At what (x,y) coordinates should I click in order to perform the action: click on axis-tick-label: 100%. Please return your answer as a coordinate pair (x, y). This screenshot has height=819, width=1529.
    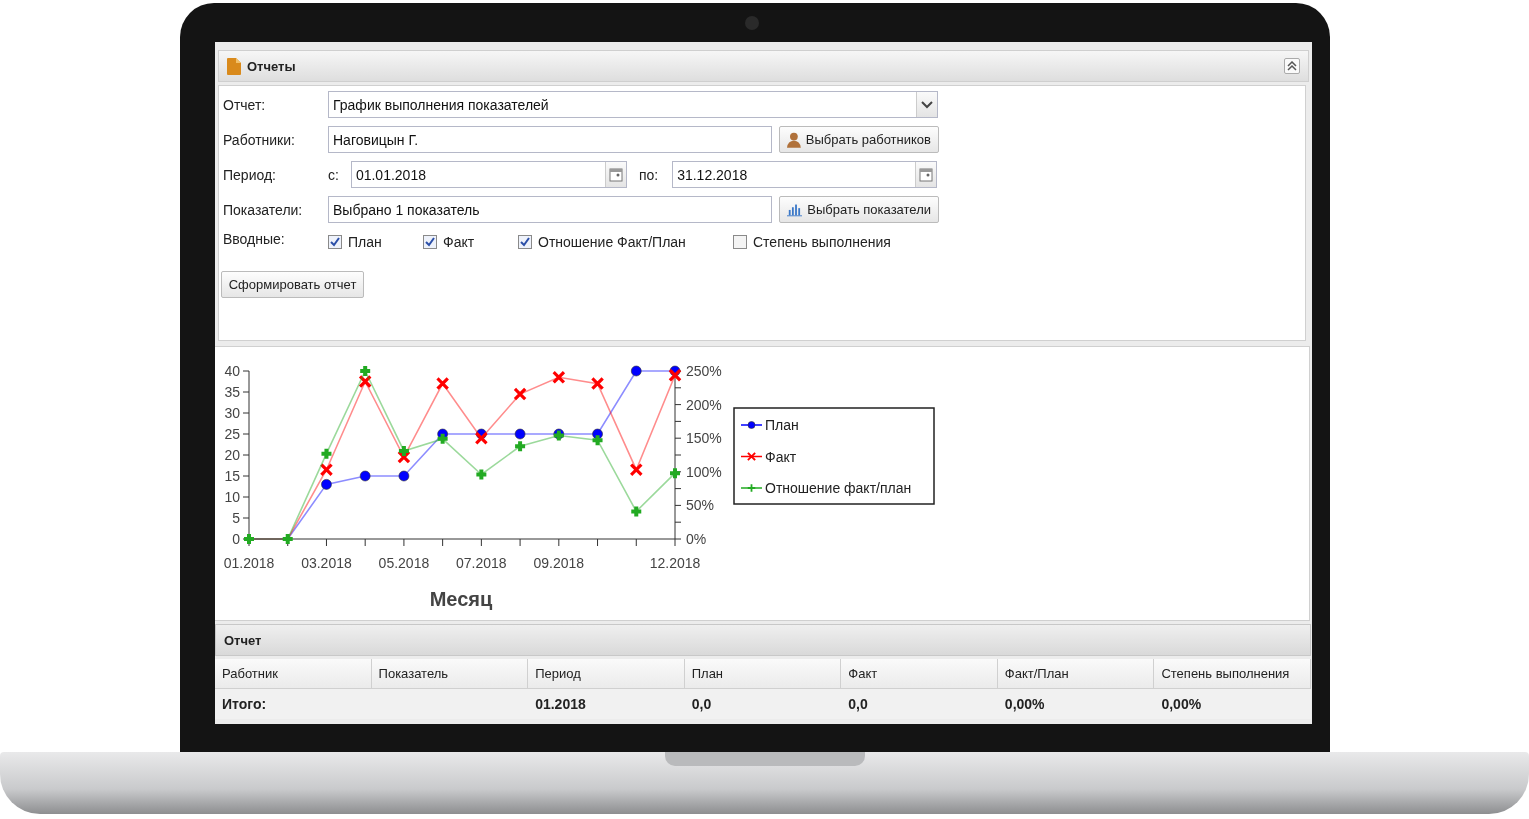
    Looking at the image, I should click on (704, 471).